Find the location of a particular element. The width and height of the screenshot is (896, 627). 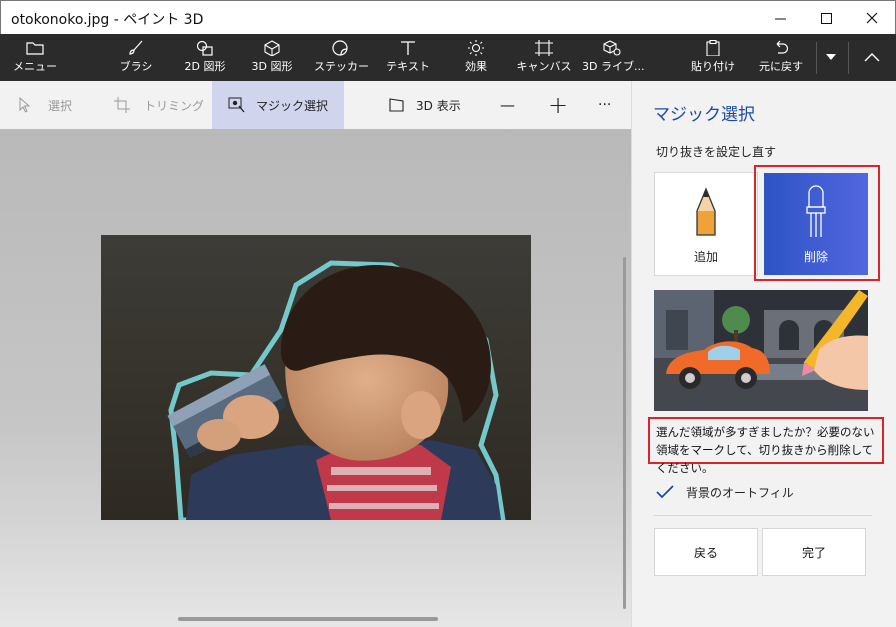

menu-label: メニュー is located at coordinates (35, 66).